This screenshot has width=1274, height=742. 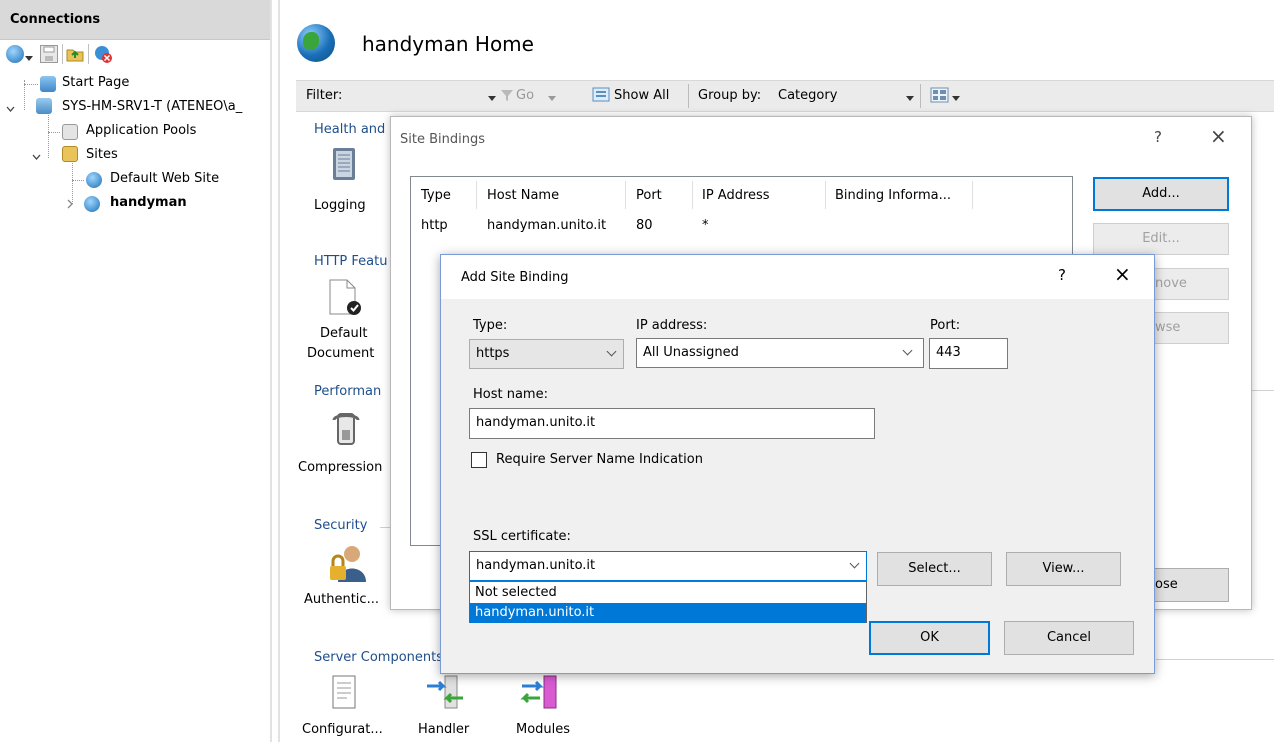 What do you see at coordinates (668, 613) in the screenshot?
I see `ssl-option-handyman: handyman.unito.it` at bounding box center [668, 613].